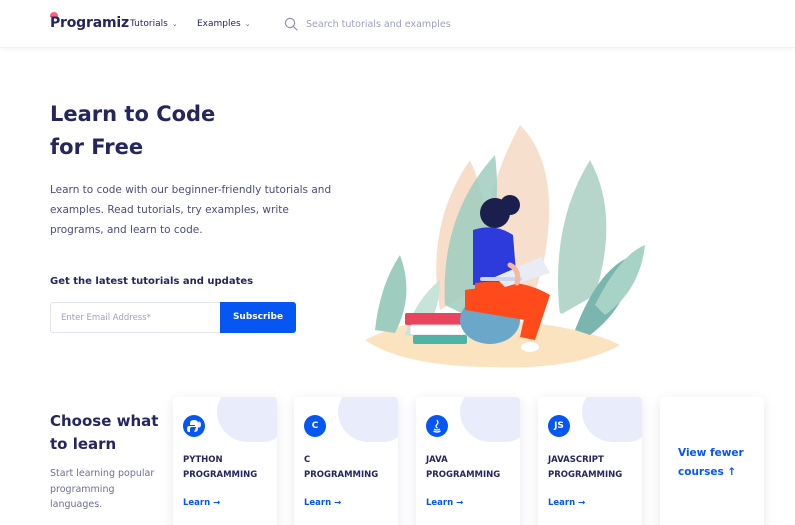  I want to click on python-icon, so click(194, 426).